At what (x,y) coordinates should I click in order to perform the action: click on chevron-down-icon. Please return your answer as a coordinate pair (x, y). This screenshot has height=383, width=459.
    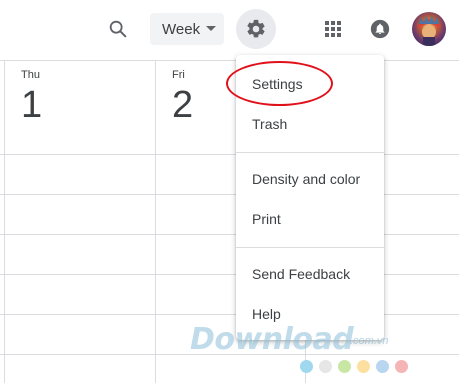
    Looking at the image, I should click on (211, 28).